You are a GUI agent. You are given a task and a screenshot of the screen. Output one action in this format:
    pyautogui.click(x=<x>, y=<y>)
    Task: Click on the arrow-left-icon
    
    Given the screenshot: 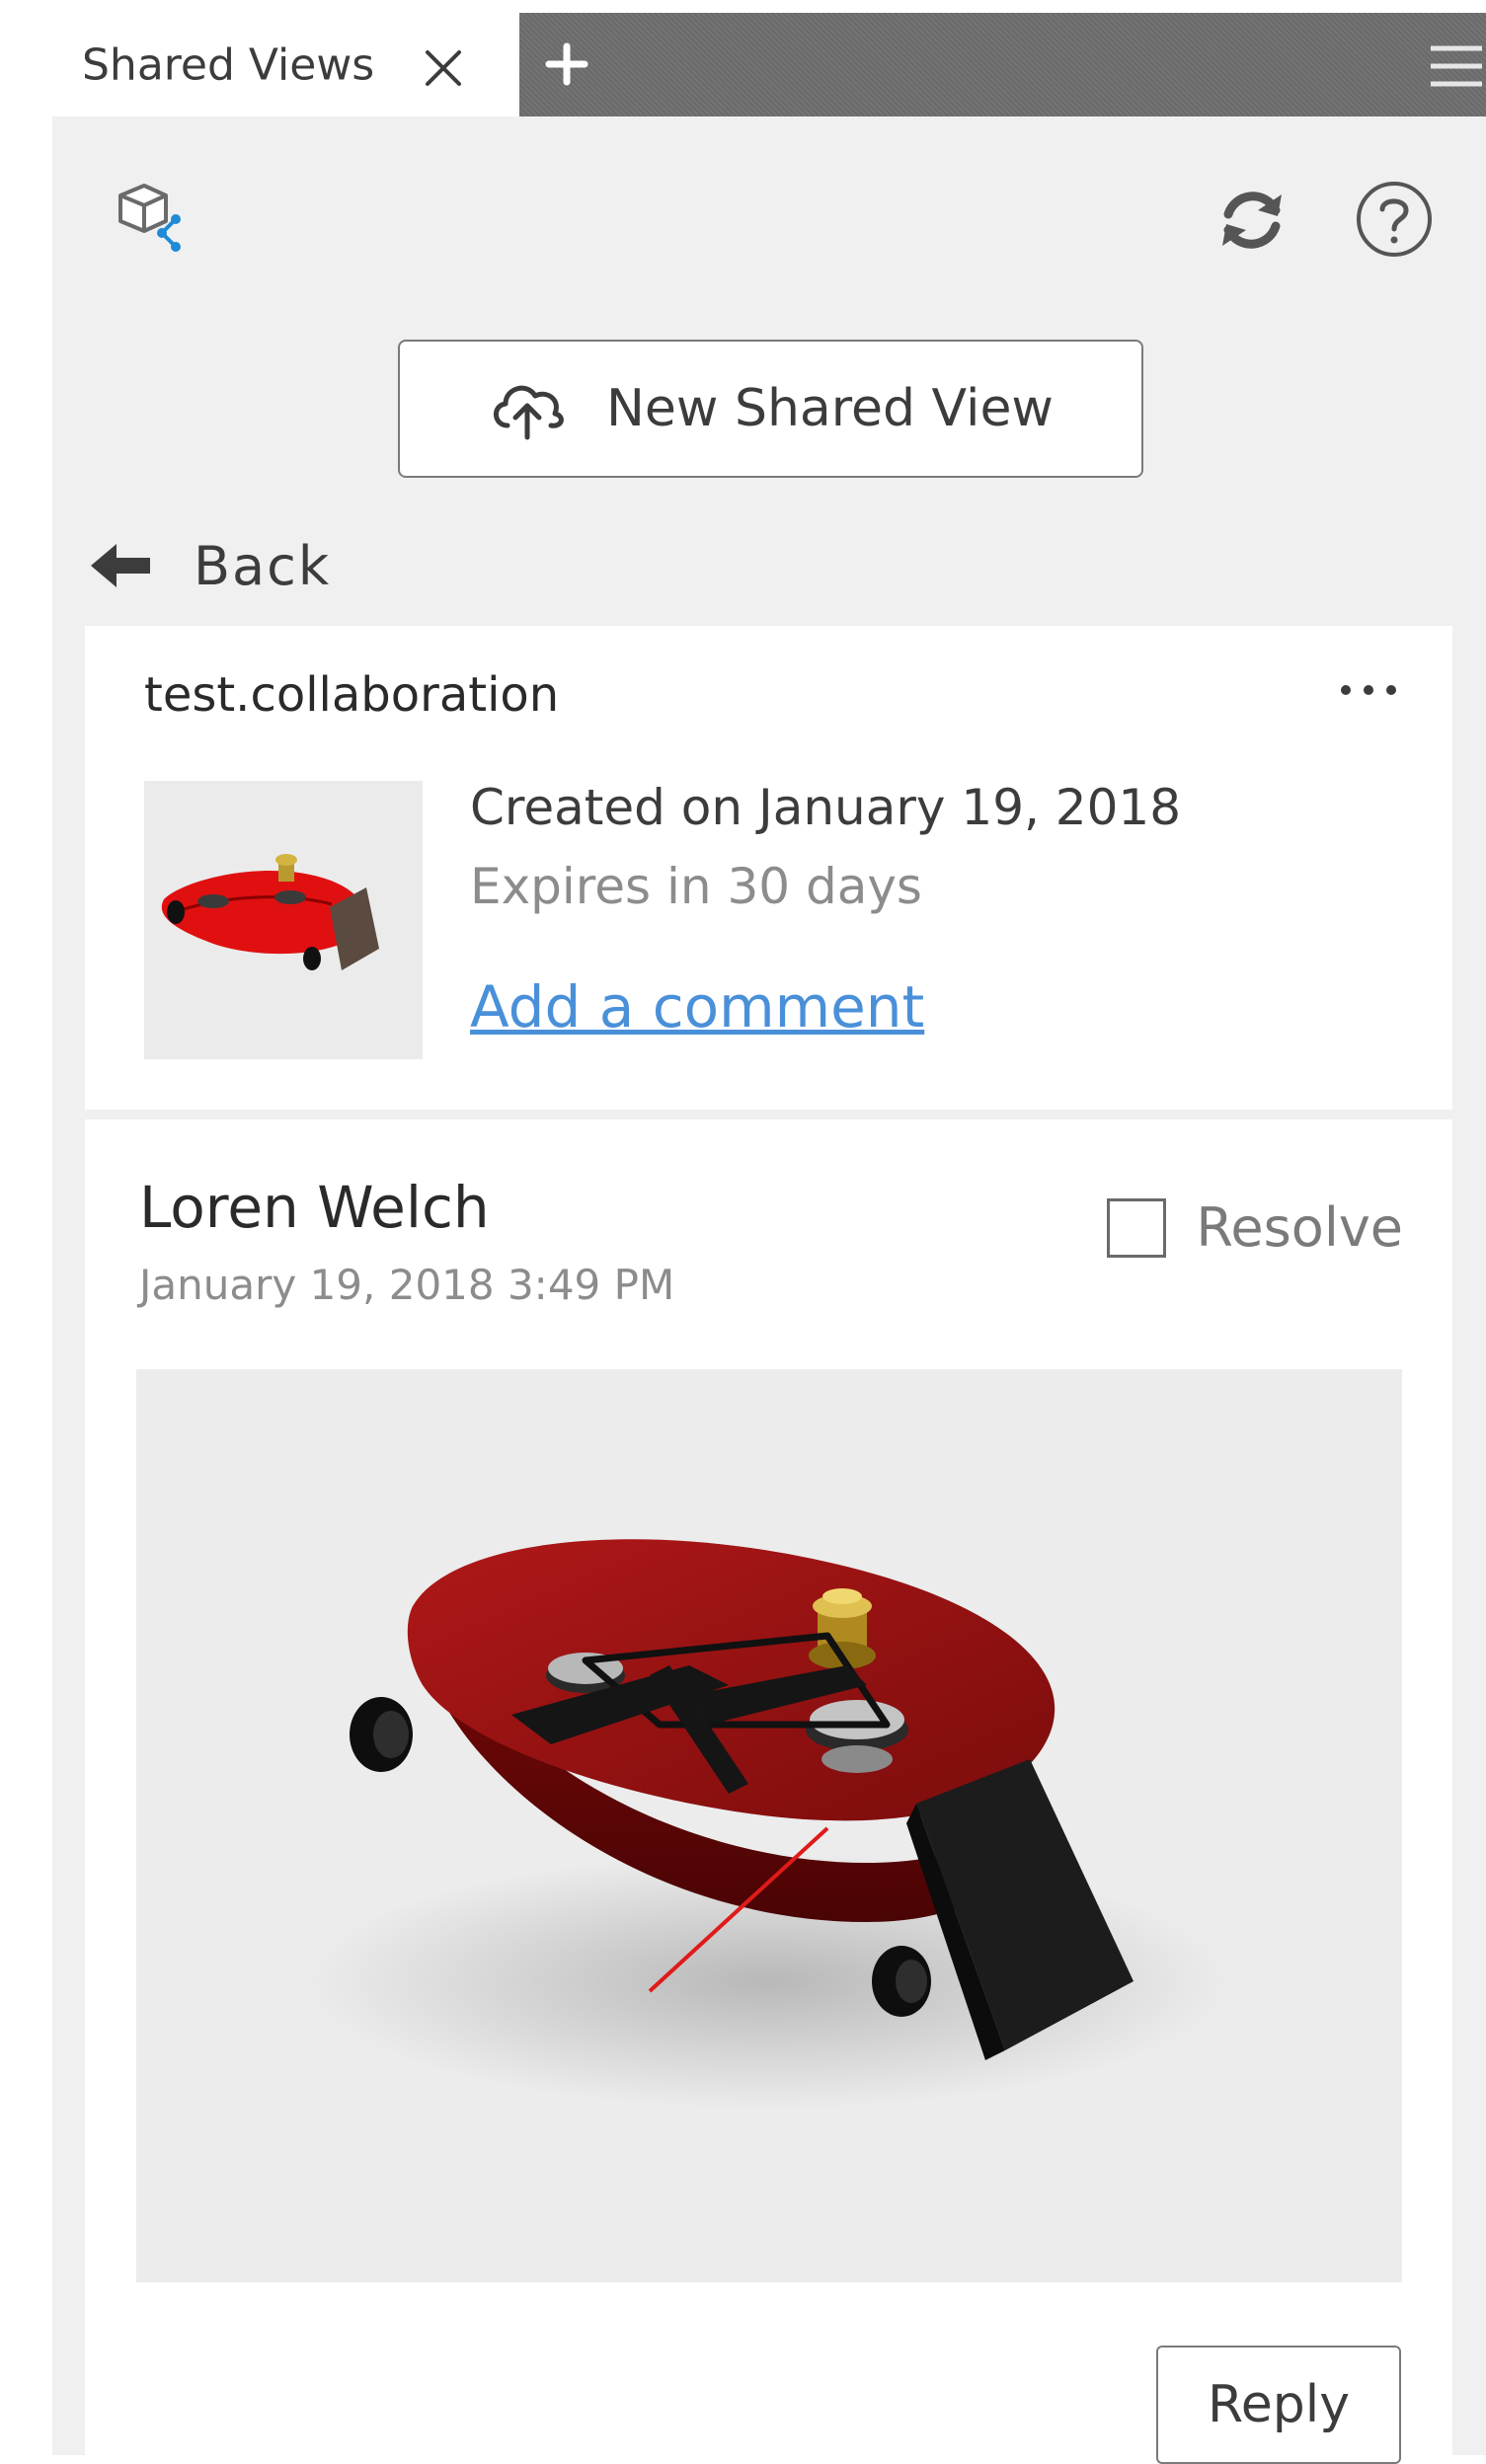 What is the action you would take?
    pyautogui.click(x=121, y=565)
    